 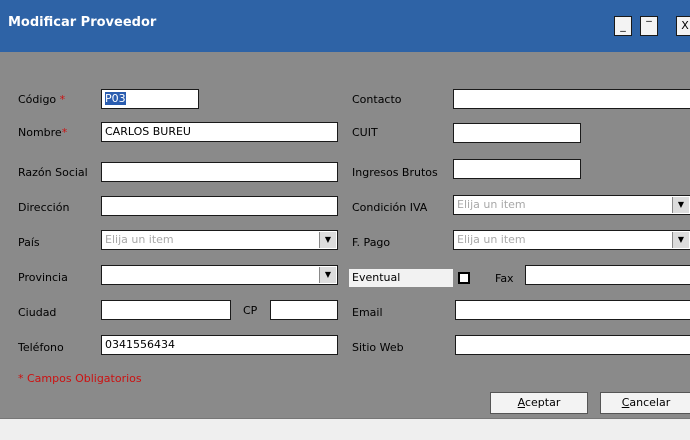 I want to click on cp-label: CP, so click(x=250, y=310).